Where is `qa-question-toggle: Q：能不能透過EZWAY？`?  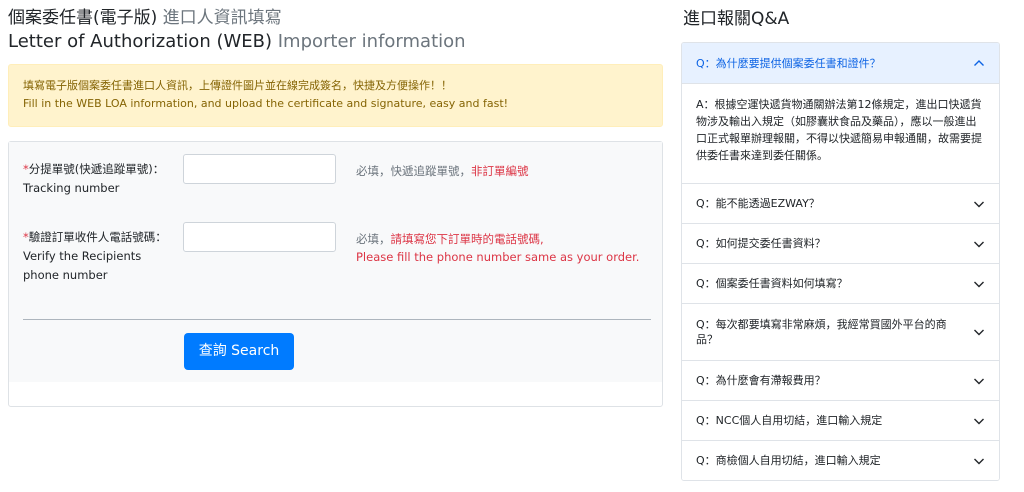 qa-question-toggle: Q：能不能透過EZWAY？ is located at coordinates (840, 203).